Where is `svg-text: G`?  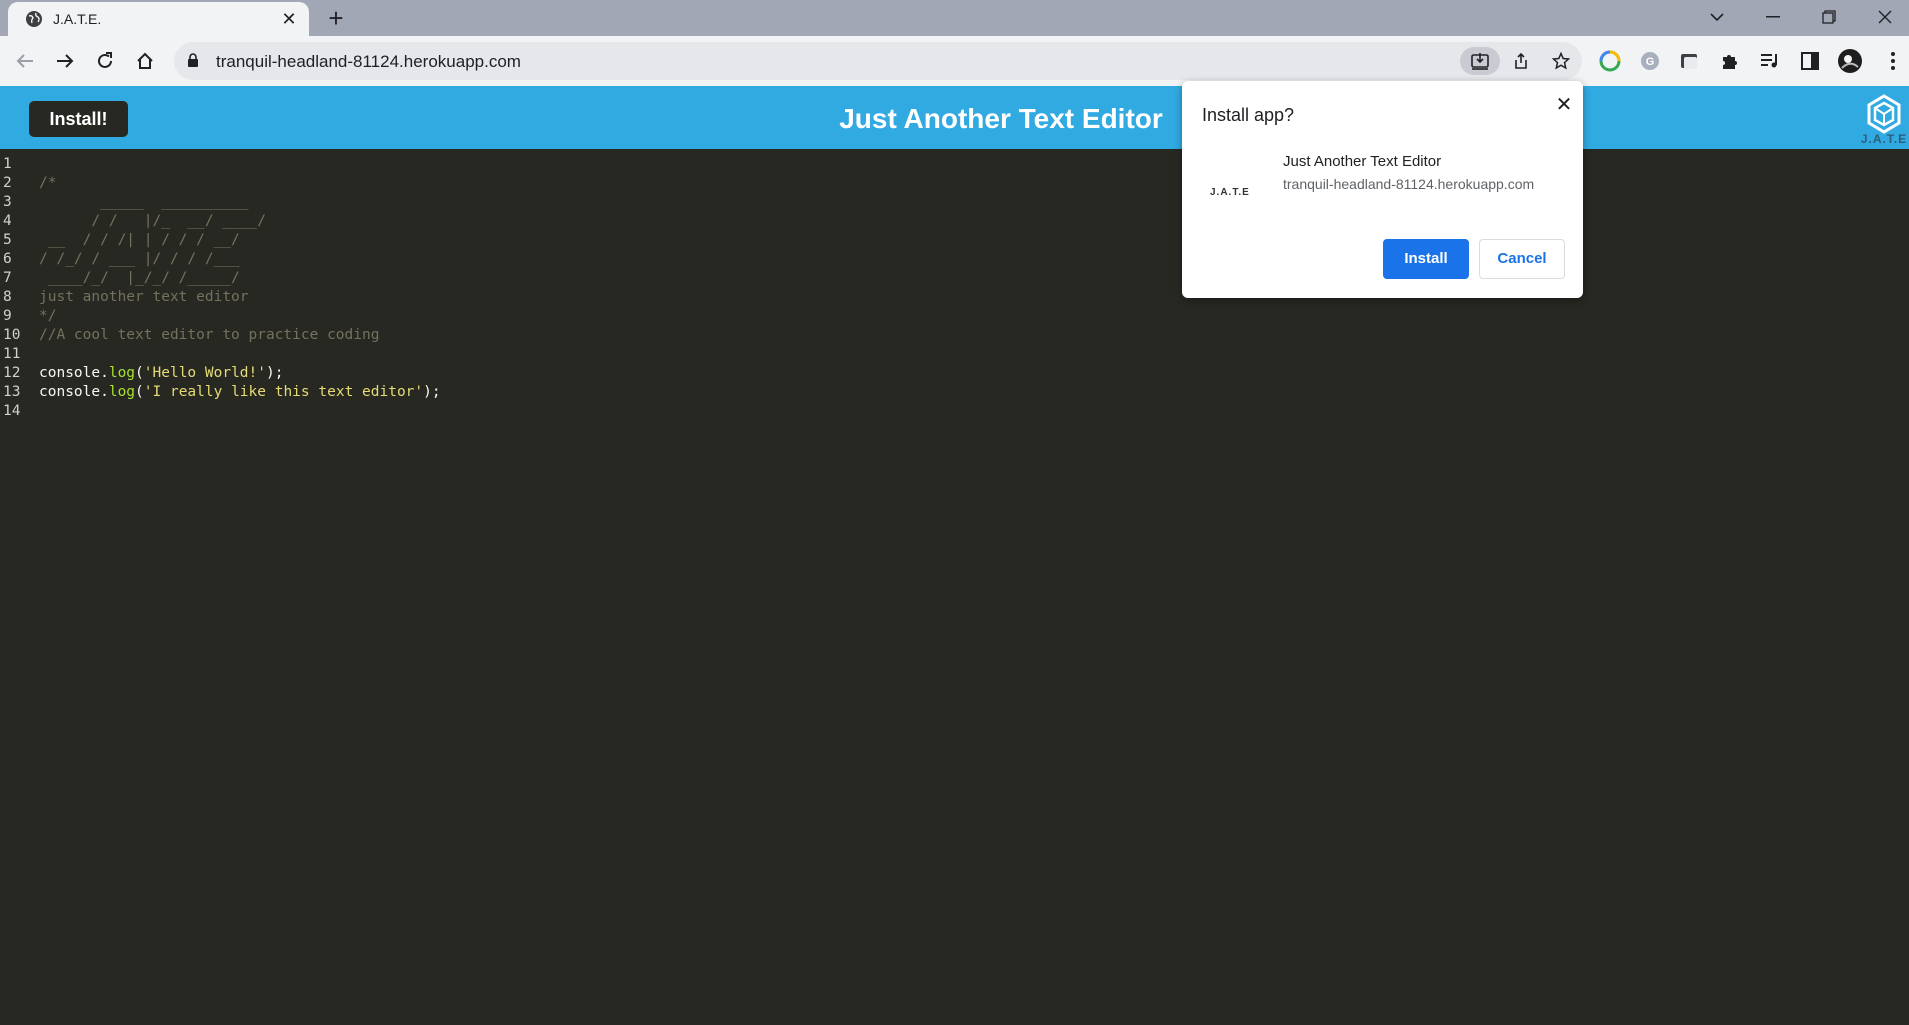 svg-text: G is located at coordinates (1650, 62).